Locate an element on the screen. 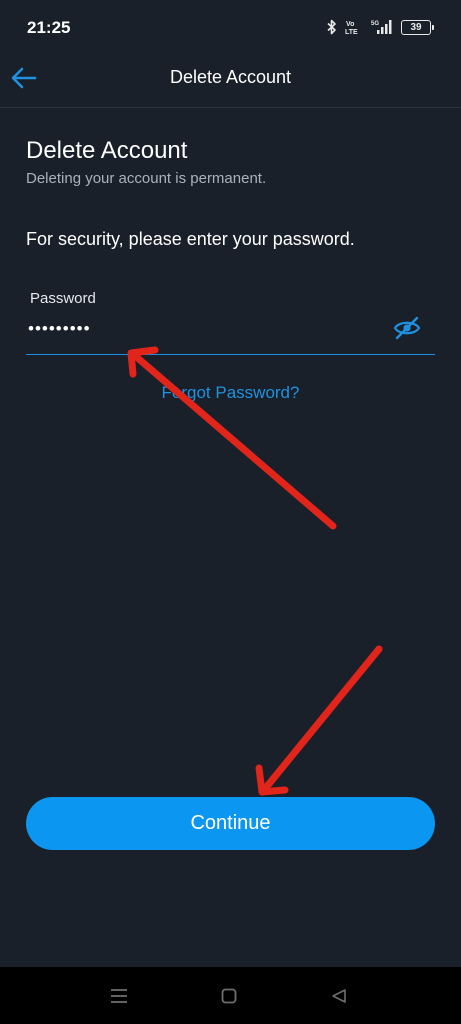  recents-icon is located at coordinates (119, 996).